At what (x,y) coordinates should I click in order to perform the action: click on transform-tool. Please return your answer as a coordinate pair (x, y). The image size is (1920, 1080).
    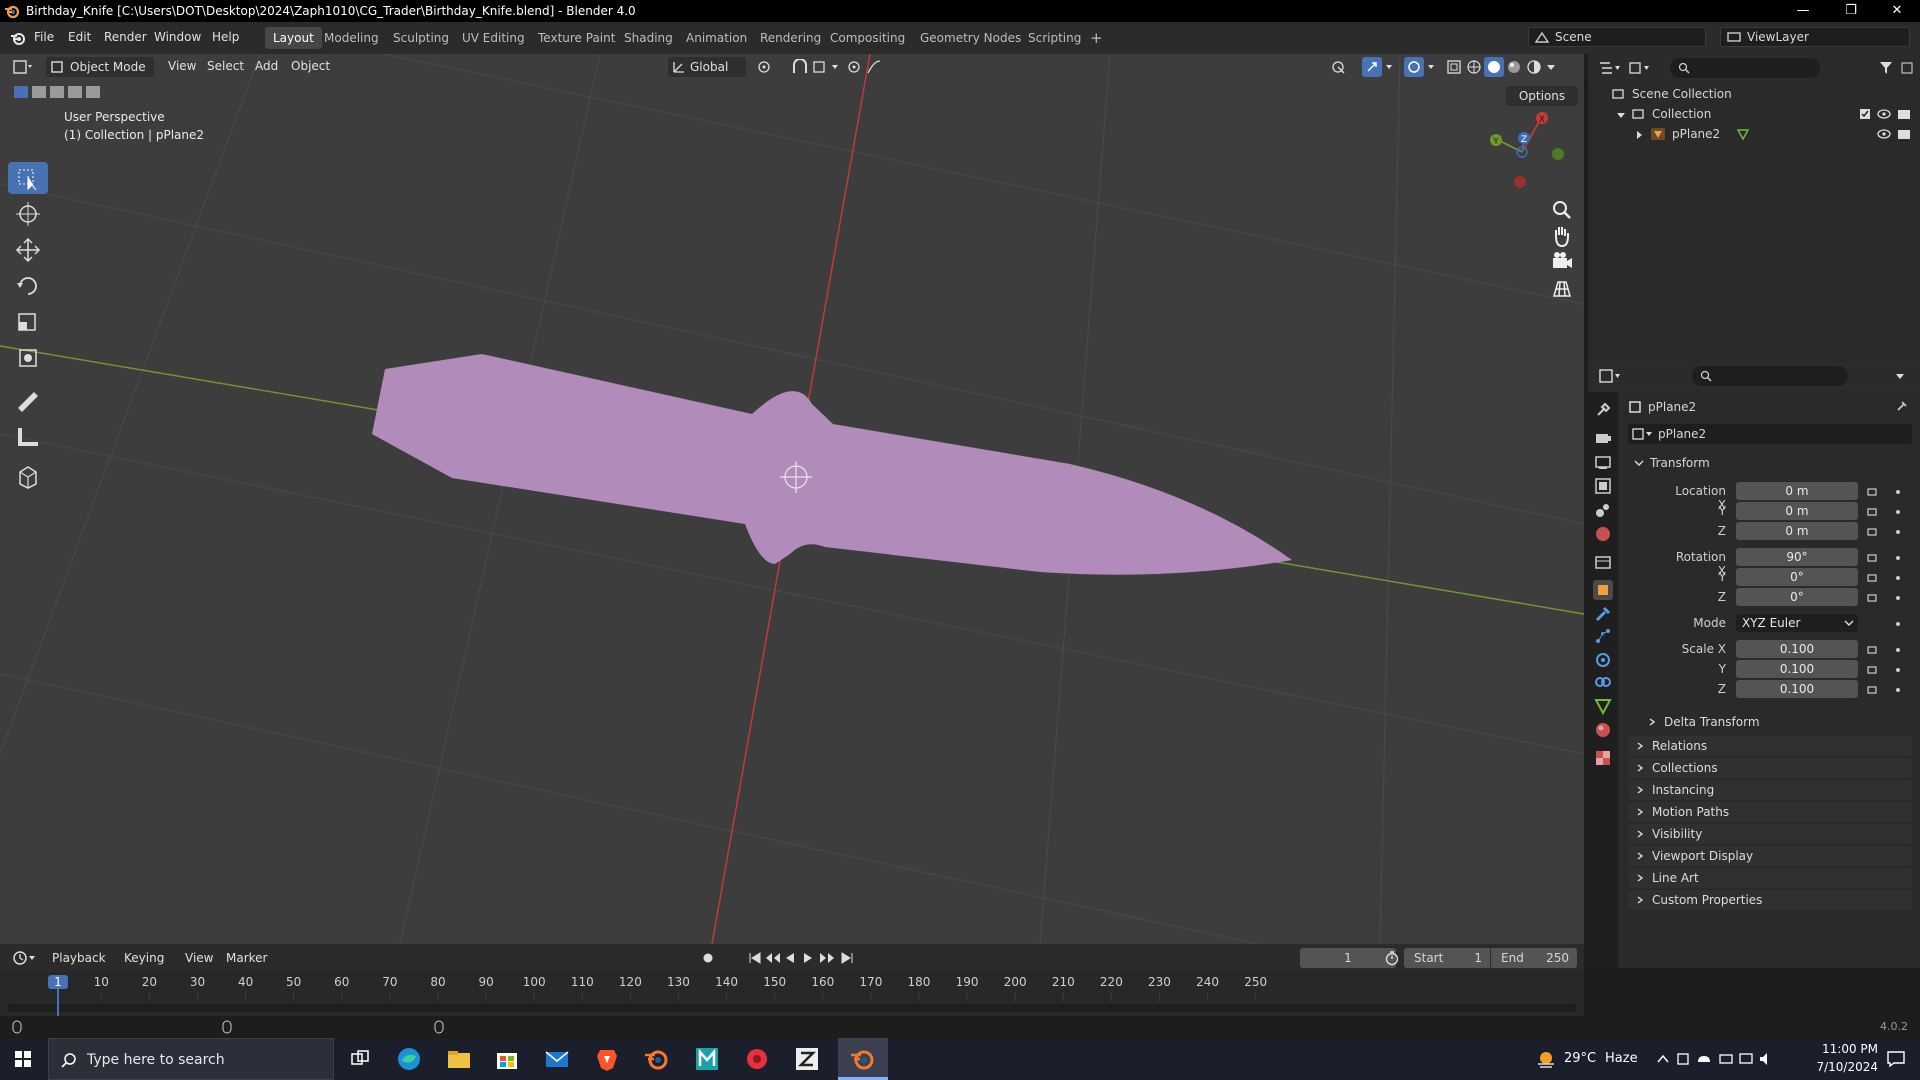
    Looking at the image, I should click on (28, 358).